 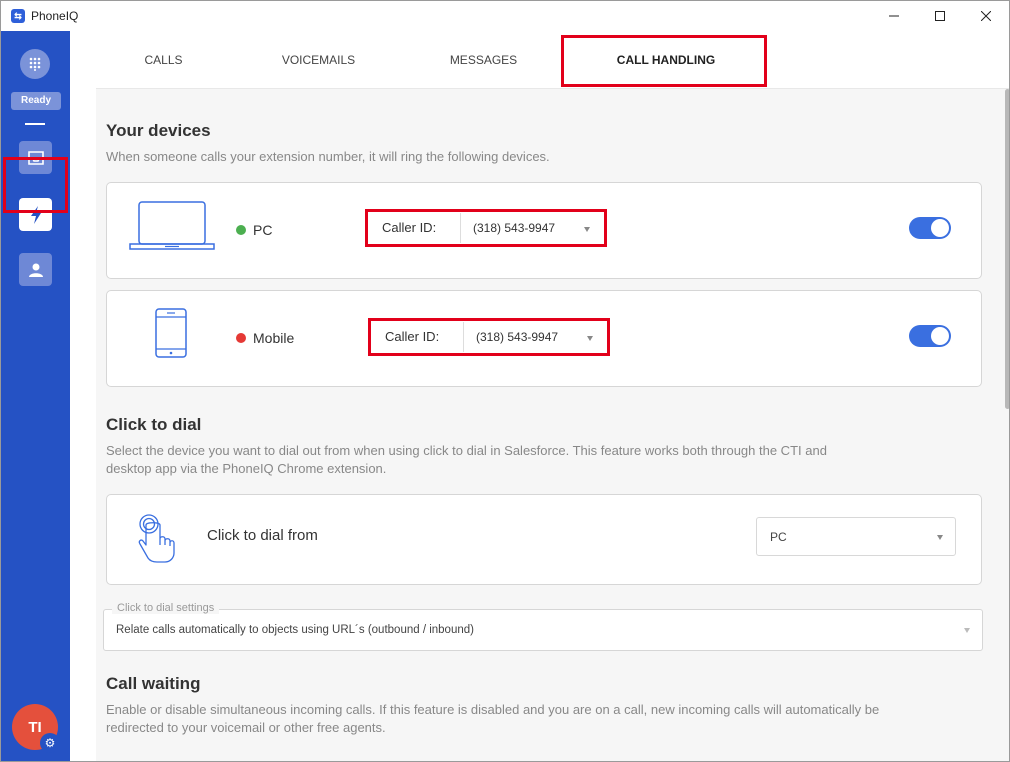 What do you see at coordinates (930, 228) in the screenshot?
I see `toggle-pc` at bounding box center [930, 228].